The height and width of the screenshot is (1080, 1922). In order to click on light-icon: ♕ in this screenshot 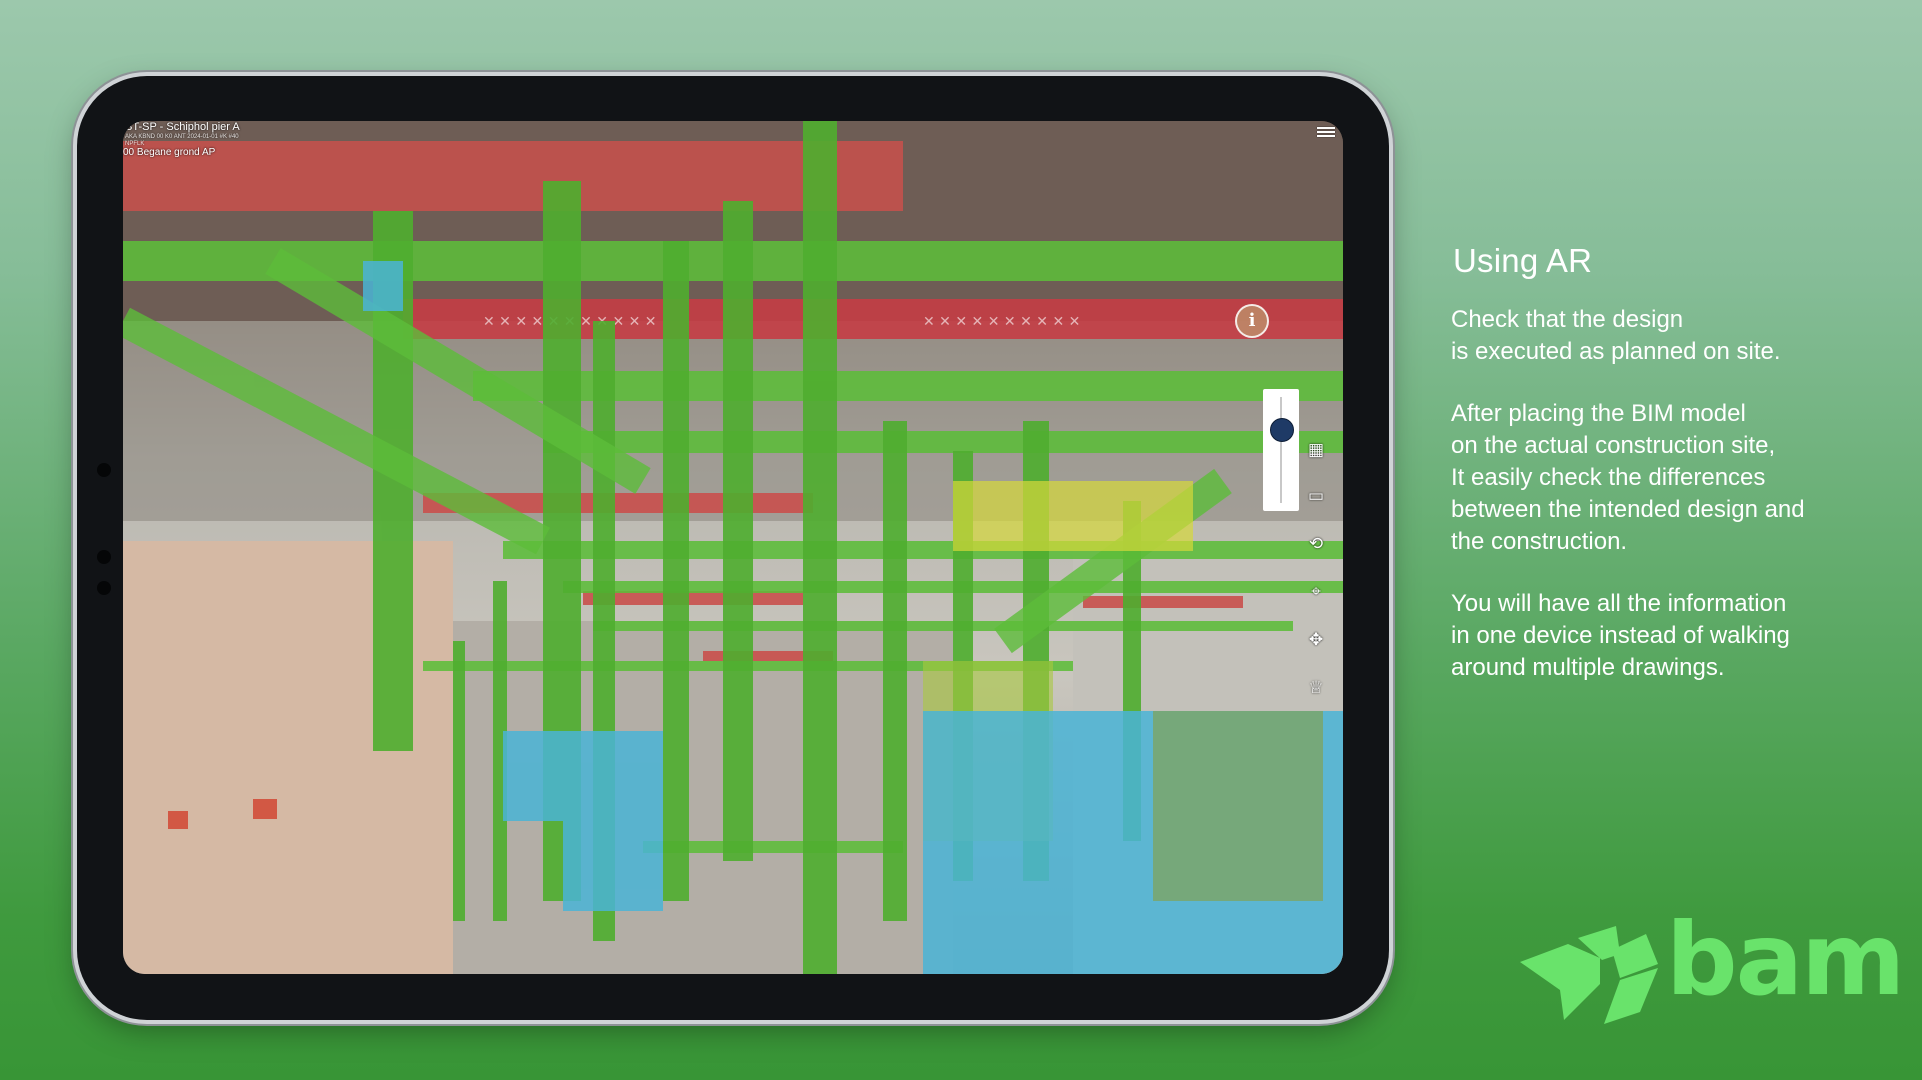, I will do `click(1316, 688)`.